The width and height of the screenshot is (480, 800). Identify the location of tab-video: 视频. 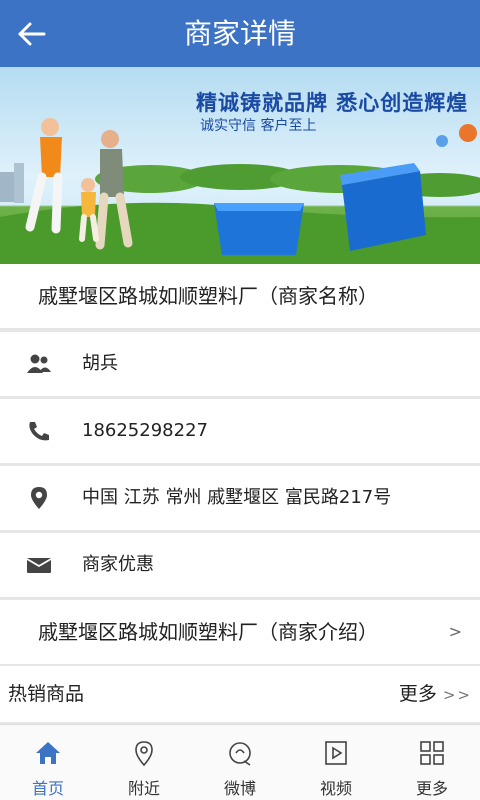
(336, 762).